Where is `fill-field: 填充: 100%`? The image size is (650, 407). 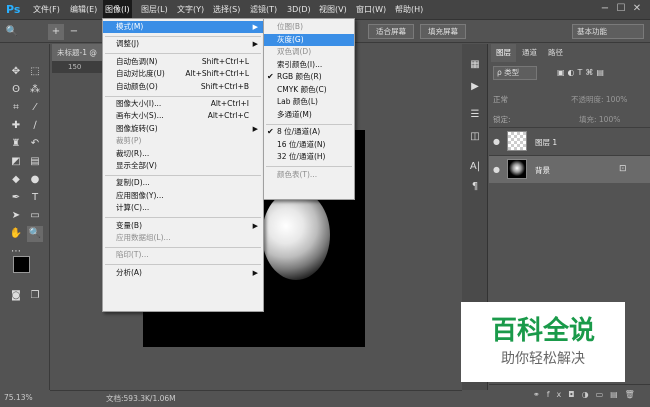
fill-field: 填充: 100% is located at coordinates (599, 119).